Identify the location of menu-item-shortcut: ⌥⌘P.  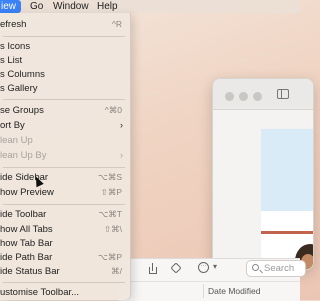
(110, 257).